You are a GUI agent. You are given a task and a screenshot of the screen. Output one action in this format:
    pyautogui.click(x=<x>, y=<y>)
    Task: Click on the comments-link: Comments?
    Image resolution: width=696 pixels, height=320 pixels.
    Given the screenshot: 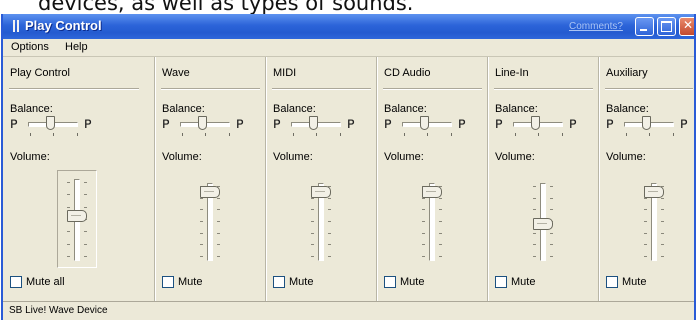 What is the action you would take?
    pyautogui.click(x=596, y=26)
    